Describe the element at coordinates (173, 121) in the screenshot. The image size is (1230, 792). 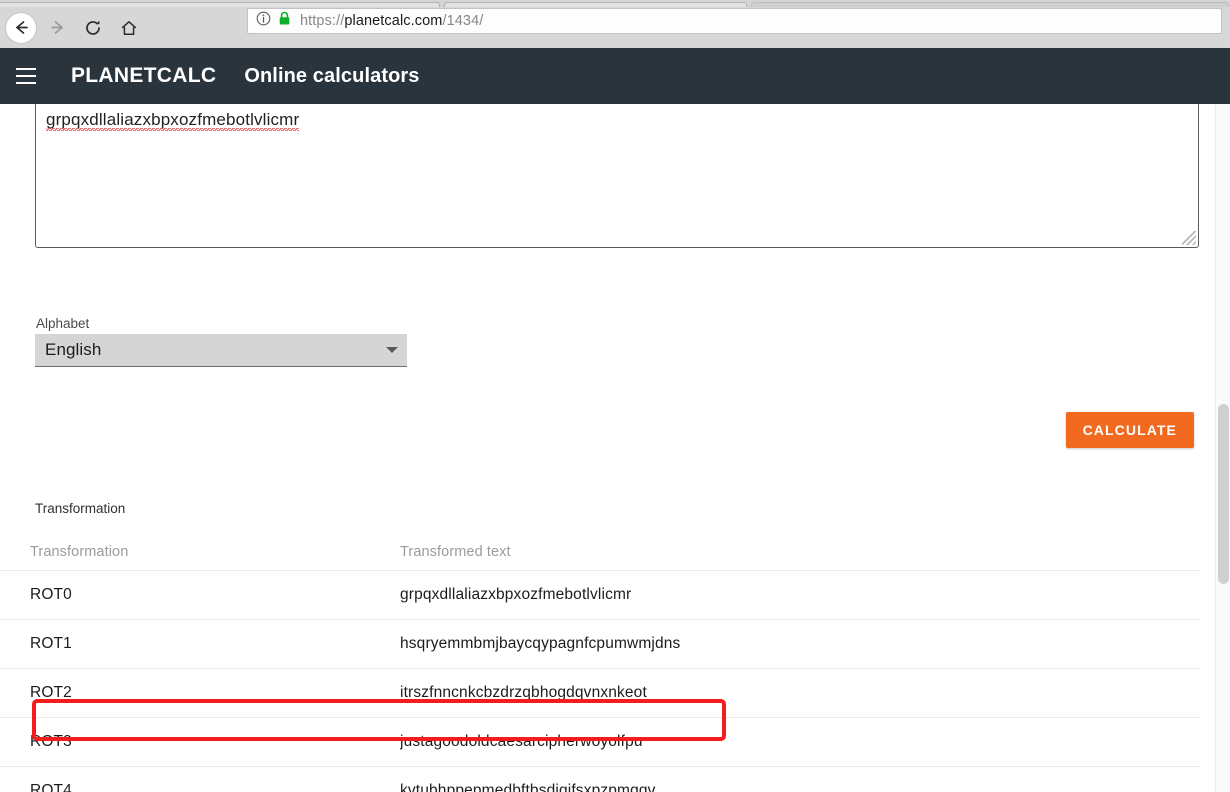
I see `input-text-value: grpqxdllaliazxbpxozfmebotlvlicmr` at that location.